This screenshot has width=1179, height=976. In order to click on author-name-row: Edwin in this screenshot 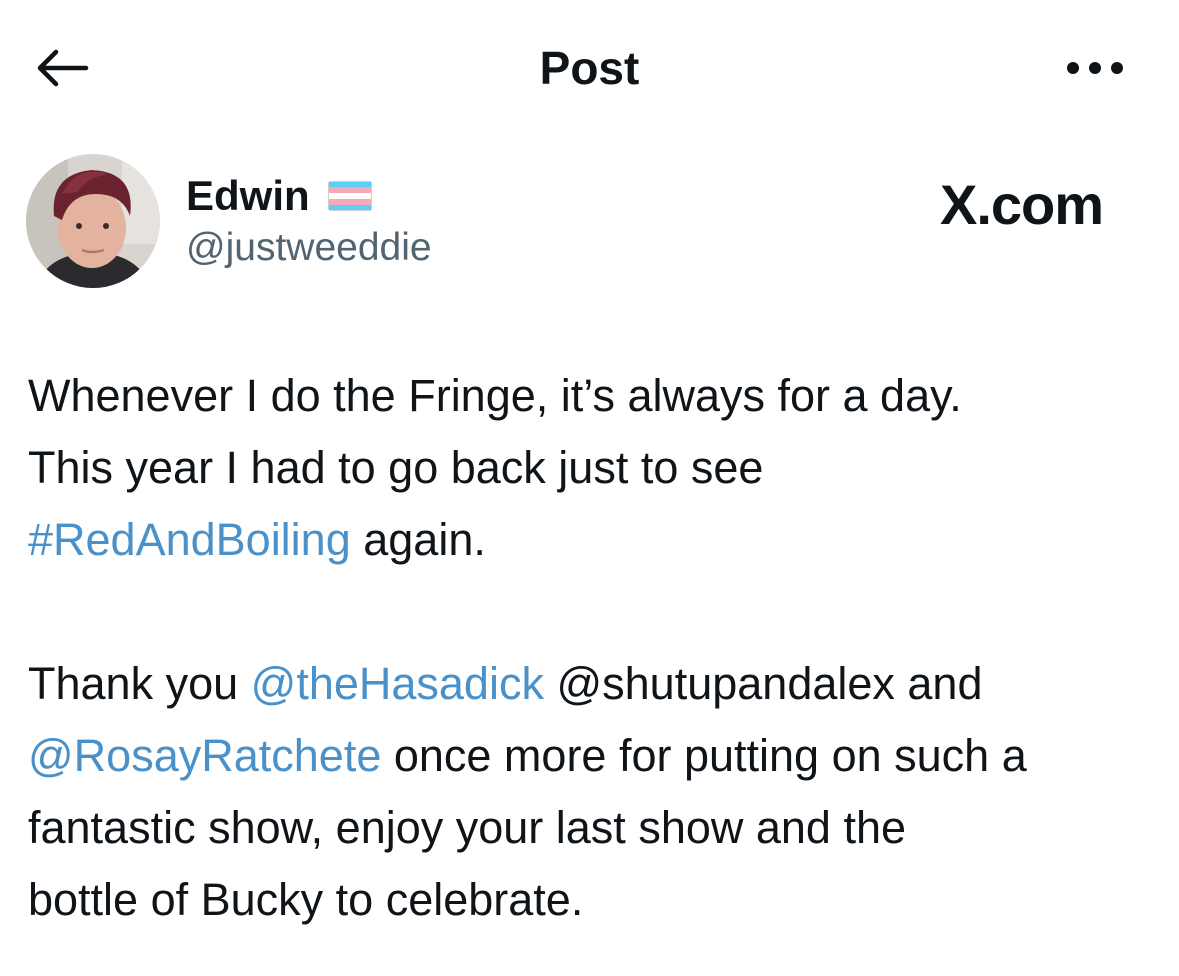, I will do `click(279, 196)`.